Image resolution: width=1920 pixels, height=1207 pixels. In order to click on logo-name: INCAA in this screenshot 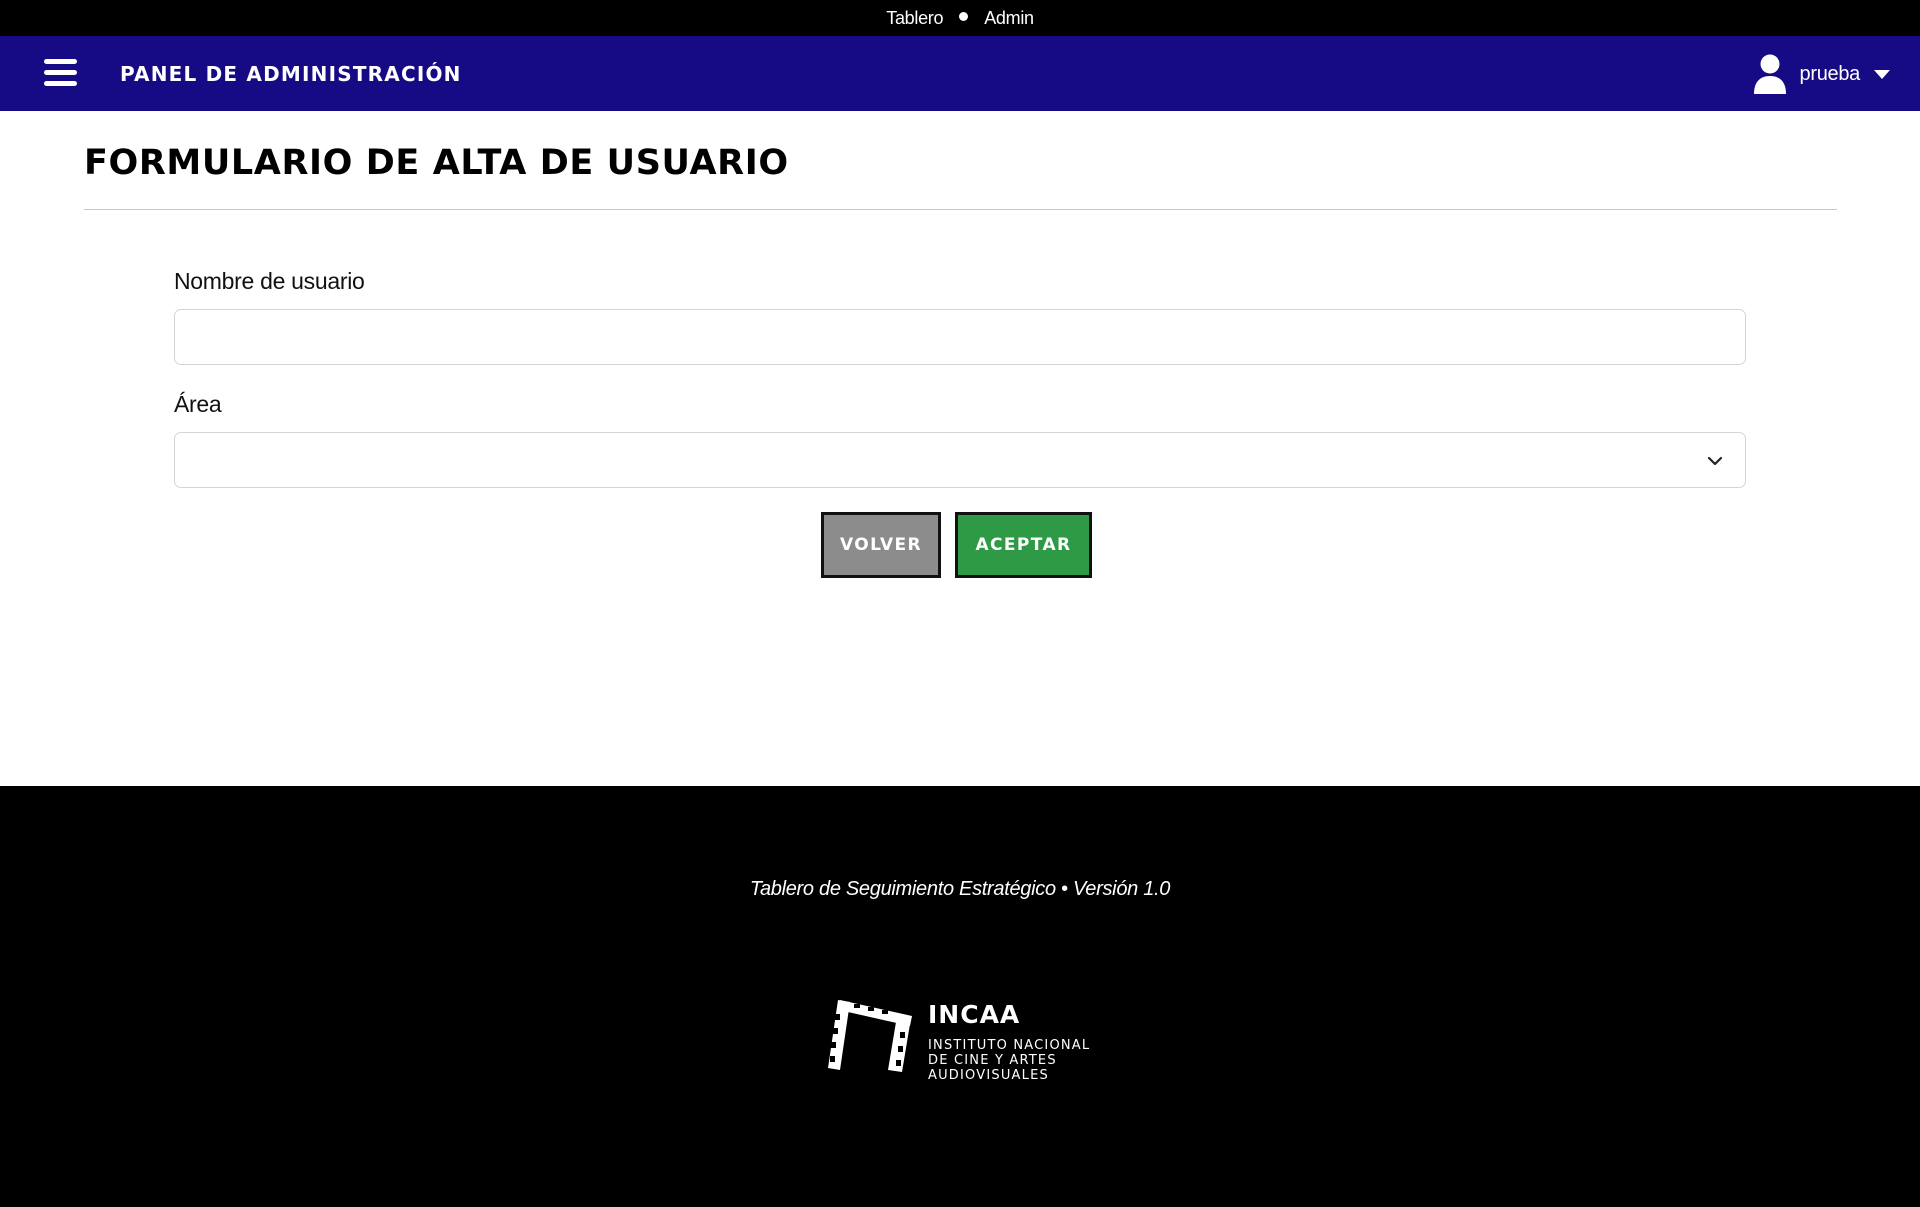, I will do `click(974, 1014)`.